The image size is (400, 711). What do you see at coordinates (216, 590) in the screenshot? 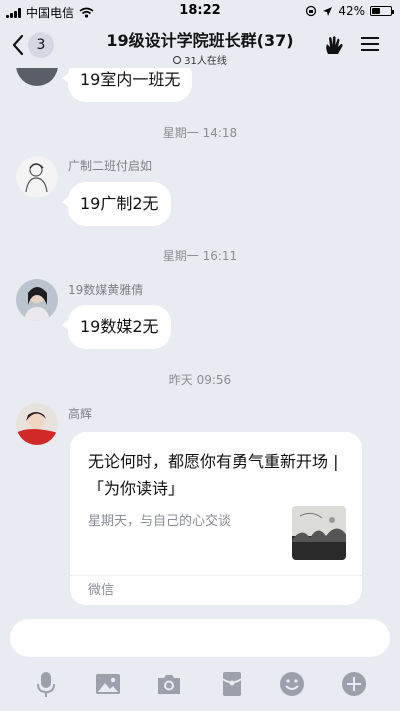
I see `card-source: 微信` at bounding box center [216, 590].